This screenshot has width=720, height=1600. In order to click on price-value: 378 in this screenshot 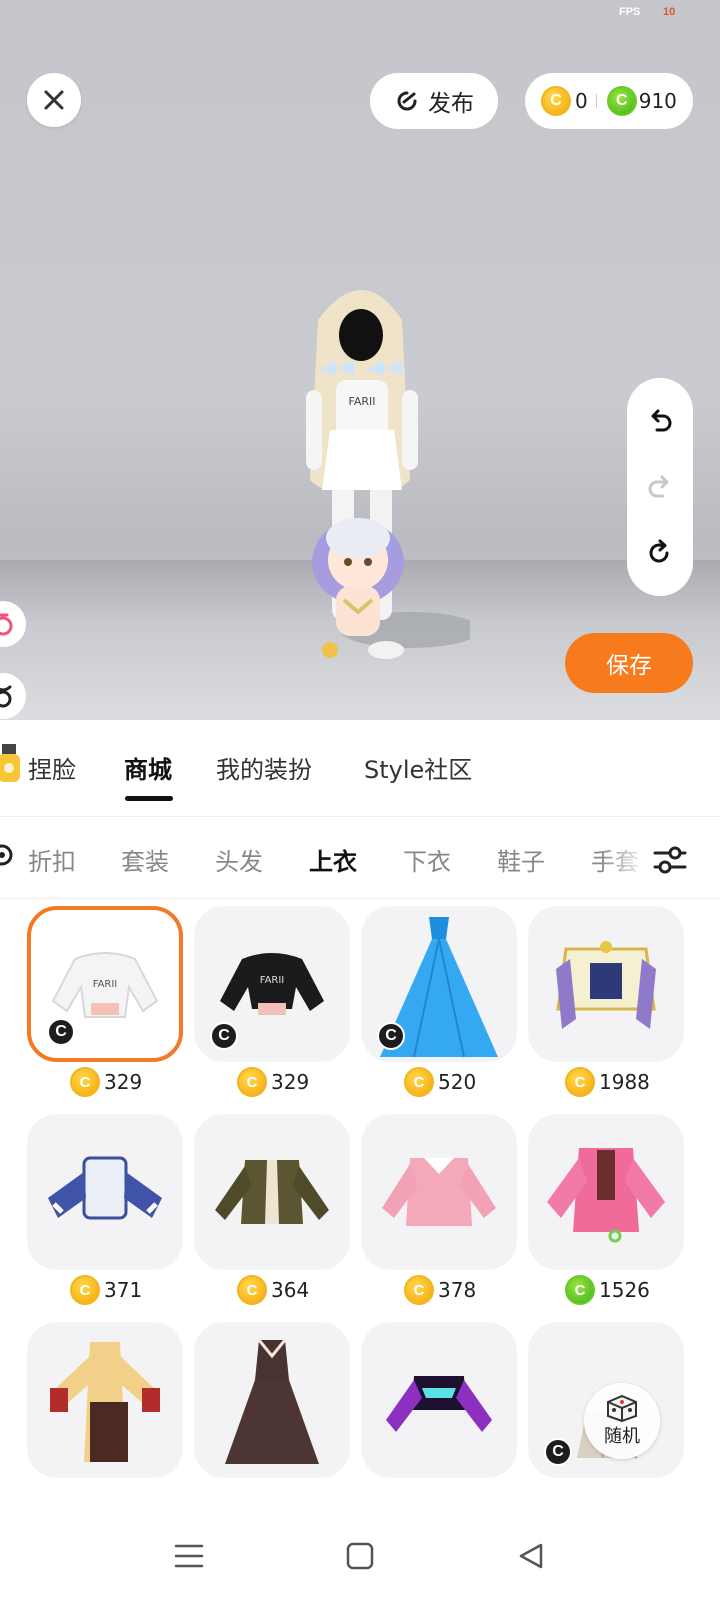, I will do `click(457, 1290)`.